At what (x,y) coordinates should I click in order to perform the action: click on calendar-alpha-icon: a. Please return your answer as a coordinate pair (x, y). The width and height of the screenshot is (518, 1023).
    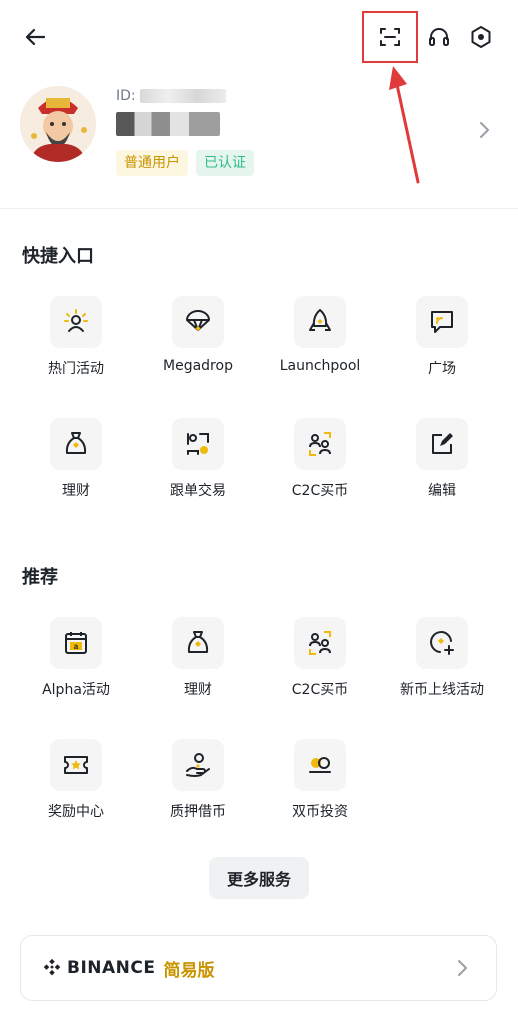
    Looking at the image, I should click on (76, 643).